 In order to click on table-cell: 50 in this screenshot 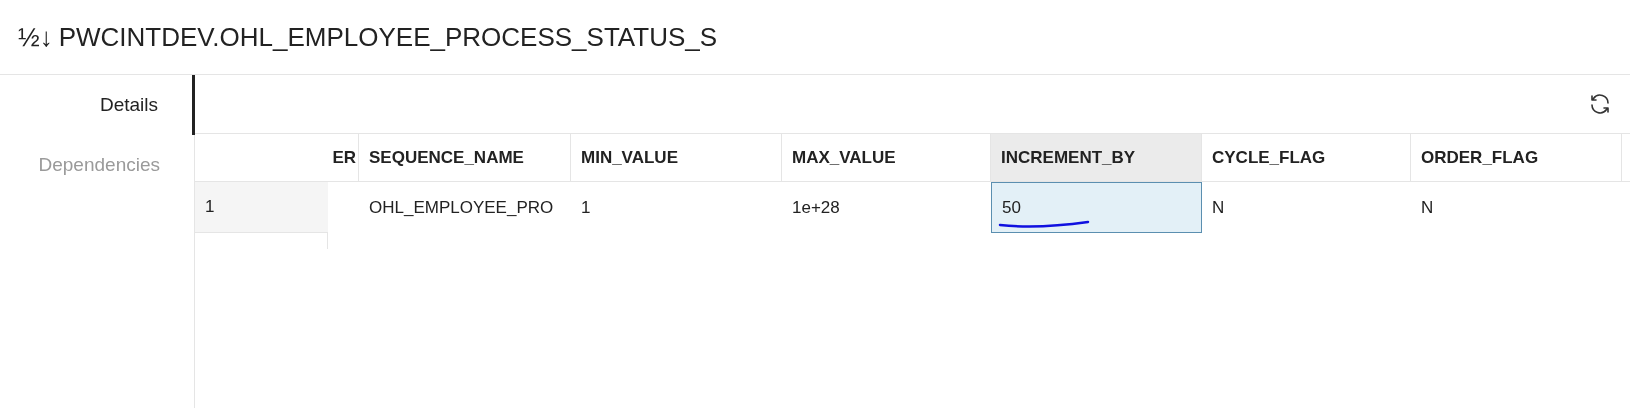, I will do `click(1096, 207)`.